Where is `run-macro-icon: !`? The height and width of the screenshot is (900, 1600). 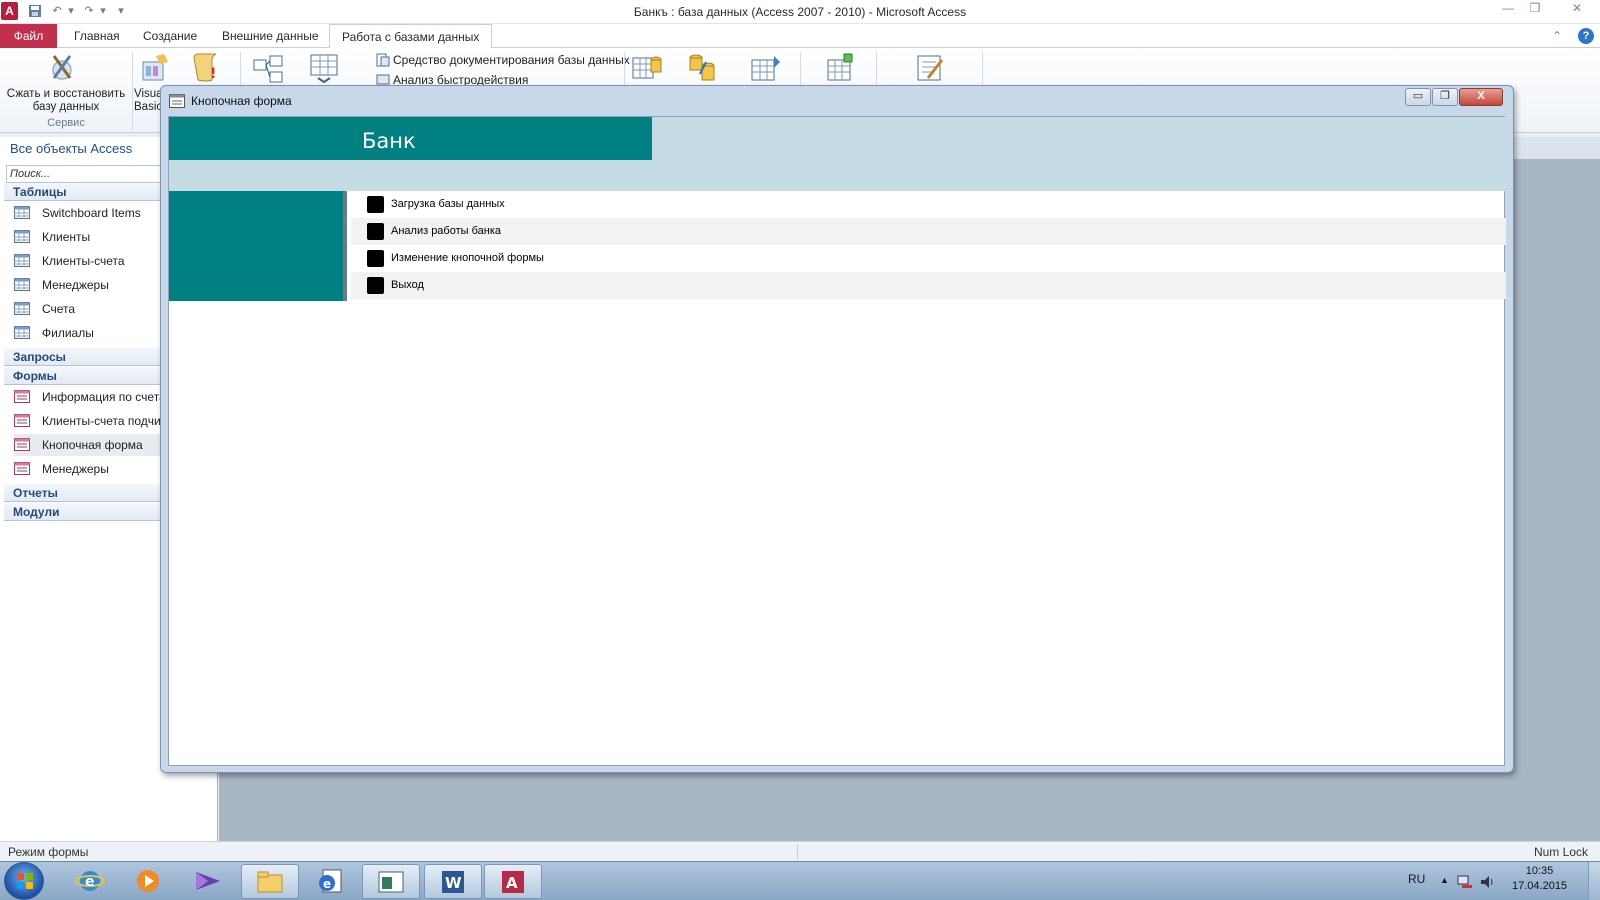
run-macro-icon: ! is located at coordinates (206, 68).